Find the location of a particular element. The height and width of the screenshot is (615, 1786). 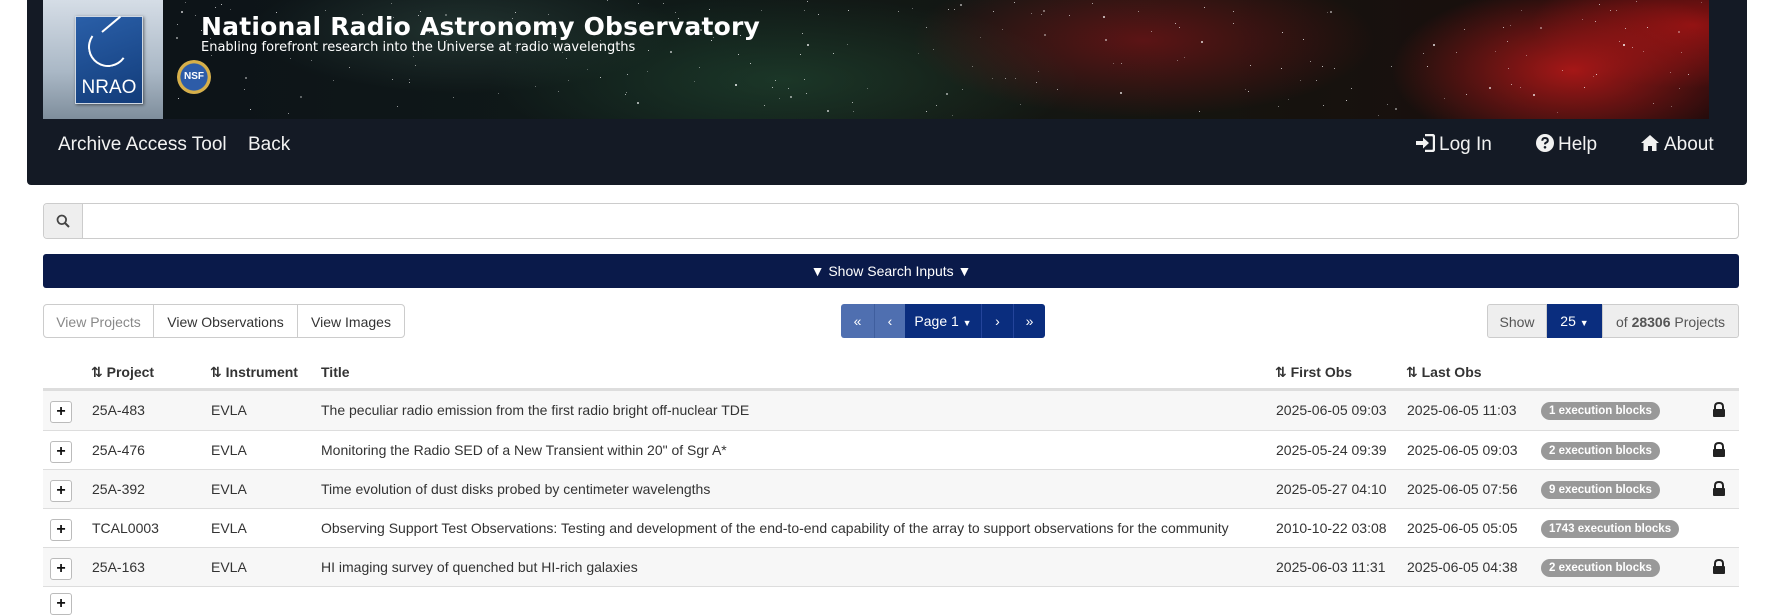

nav-help: Help is located at coordinates (1566, 145).